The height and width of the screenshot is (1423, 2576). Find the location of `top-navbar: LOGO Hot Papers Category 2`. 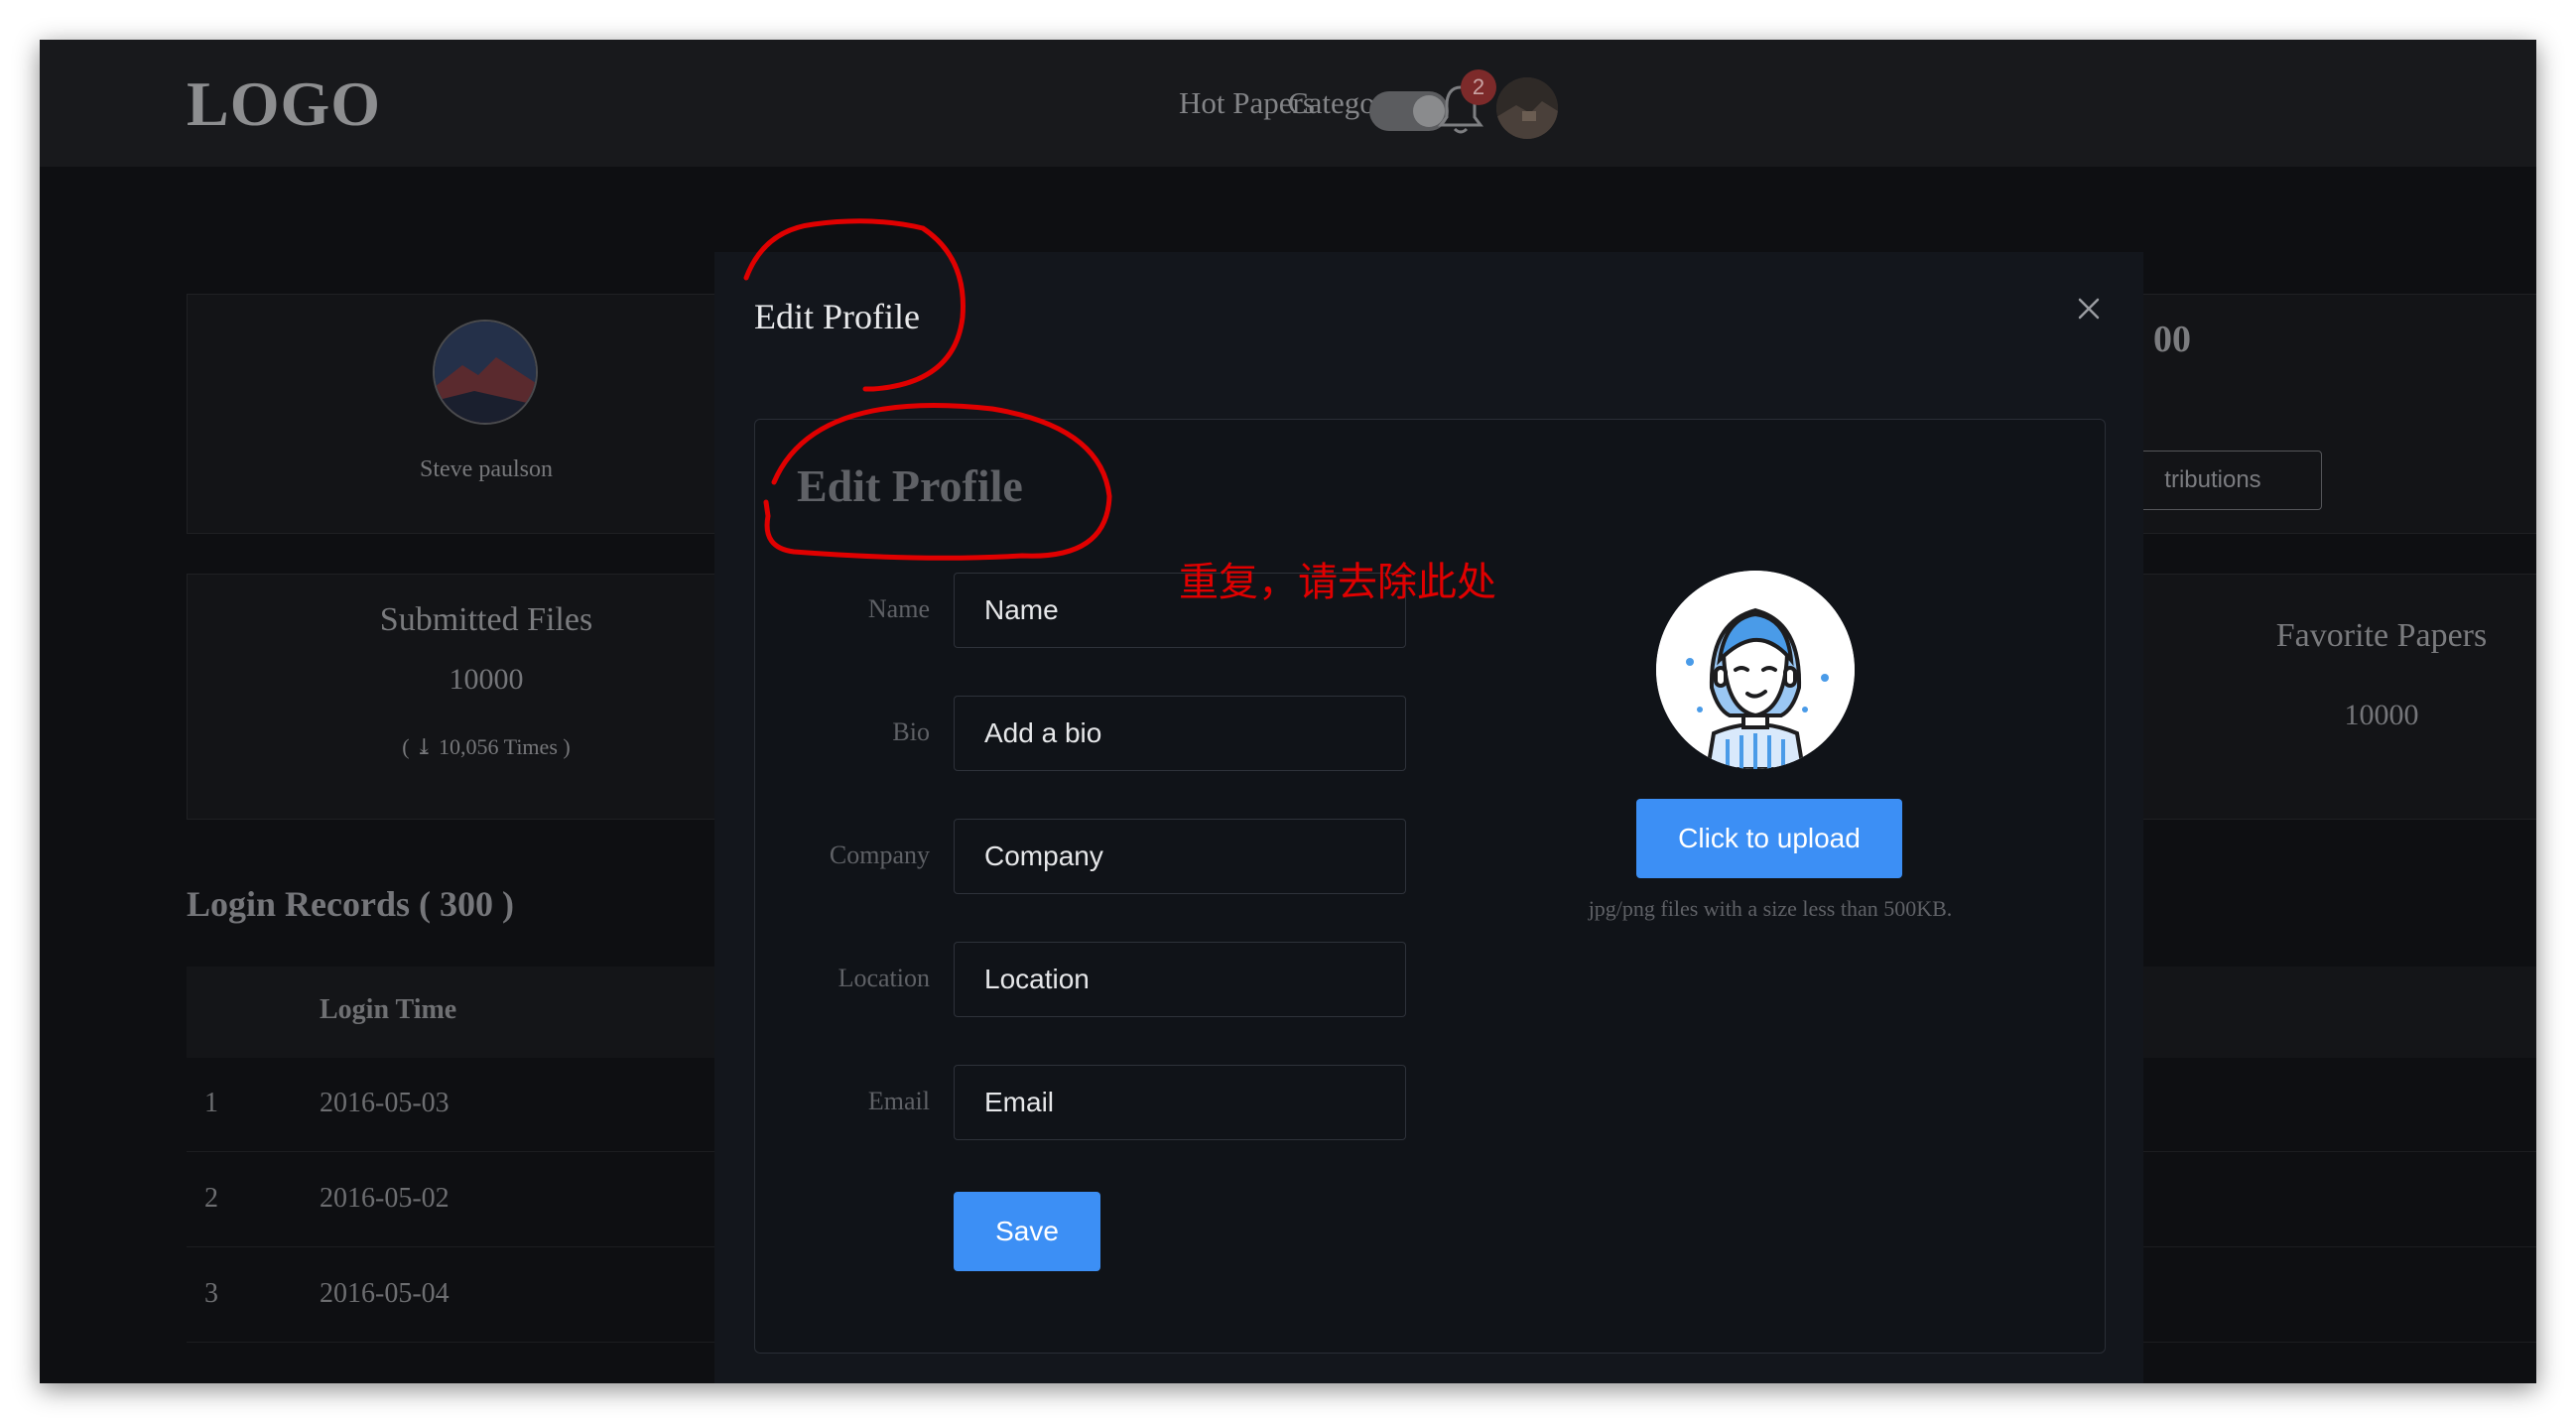

top-navbar: LOGO Hot Papers Category 2 is located at coordinates (1288, 103).